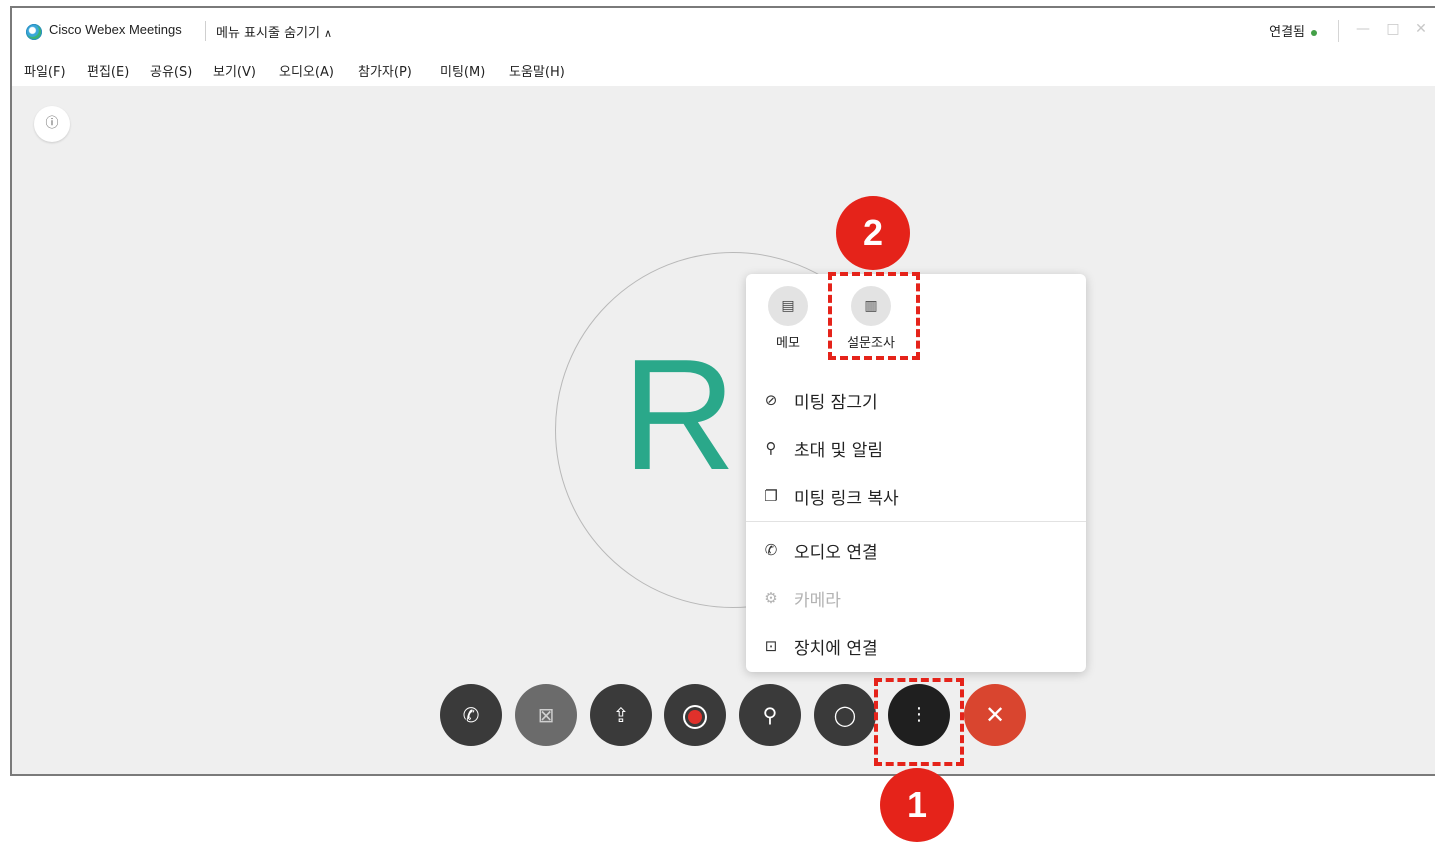 The width and height of the screenshot is (1435, 844). Describe the element at coordinates (916, 646) in the screenshot. I see `menu-item-connect-device: ⊡ 장치에 연결` at that location.